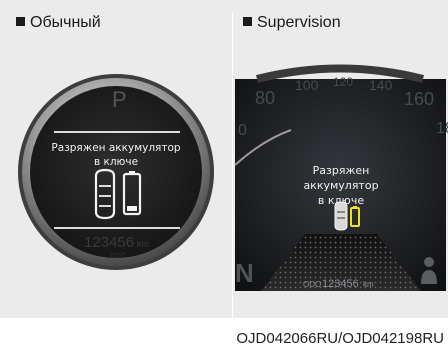 Image resolution: width=448 pixels, height=349 pixels. What do you see at coordinates (343, 82) in the screenshot?
I see `speed-tick-120: 120` at bounding box center [343, 82].